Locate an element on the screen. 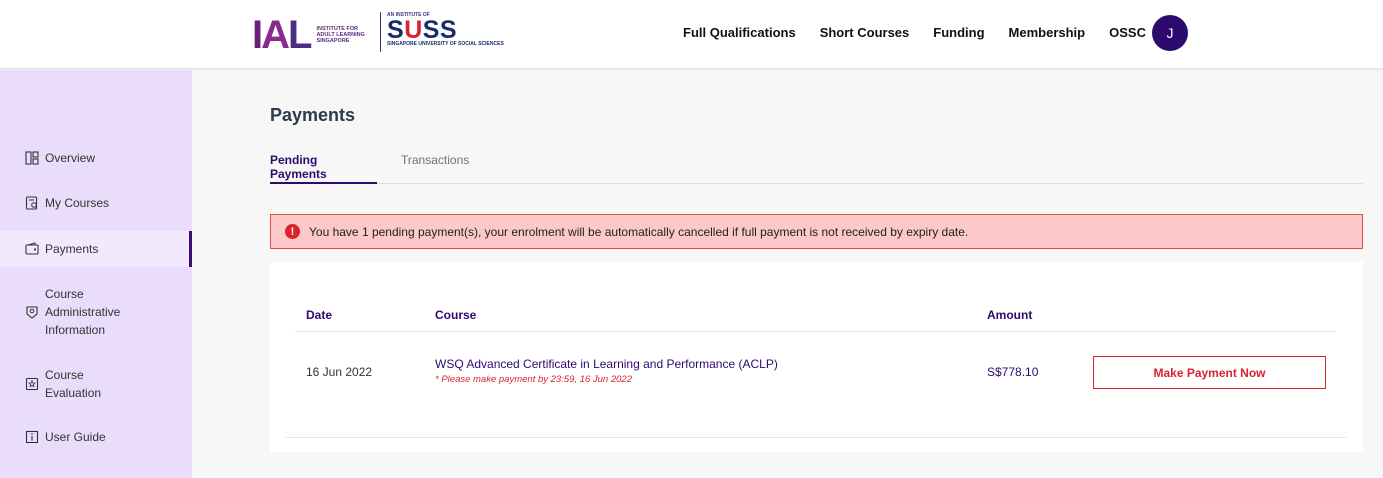 This screenshot has height=478, width=1383. sidebar-item-user-guide: User Guide is located at coordinates (96, 437).